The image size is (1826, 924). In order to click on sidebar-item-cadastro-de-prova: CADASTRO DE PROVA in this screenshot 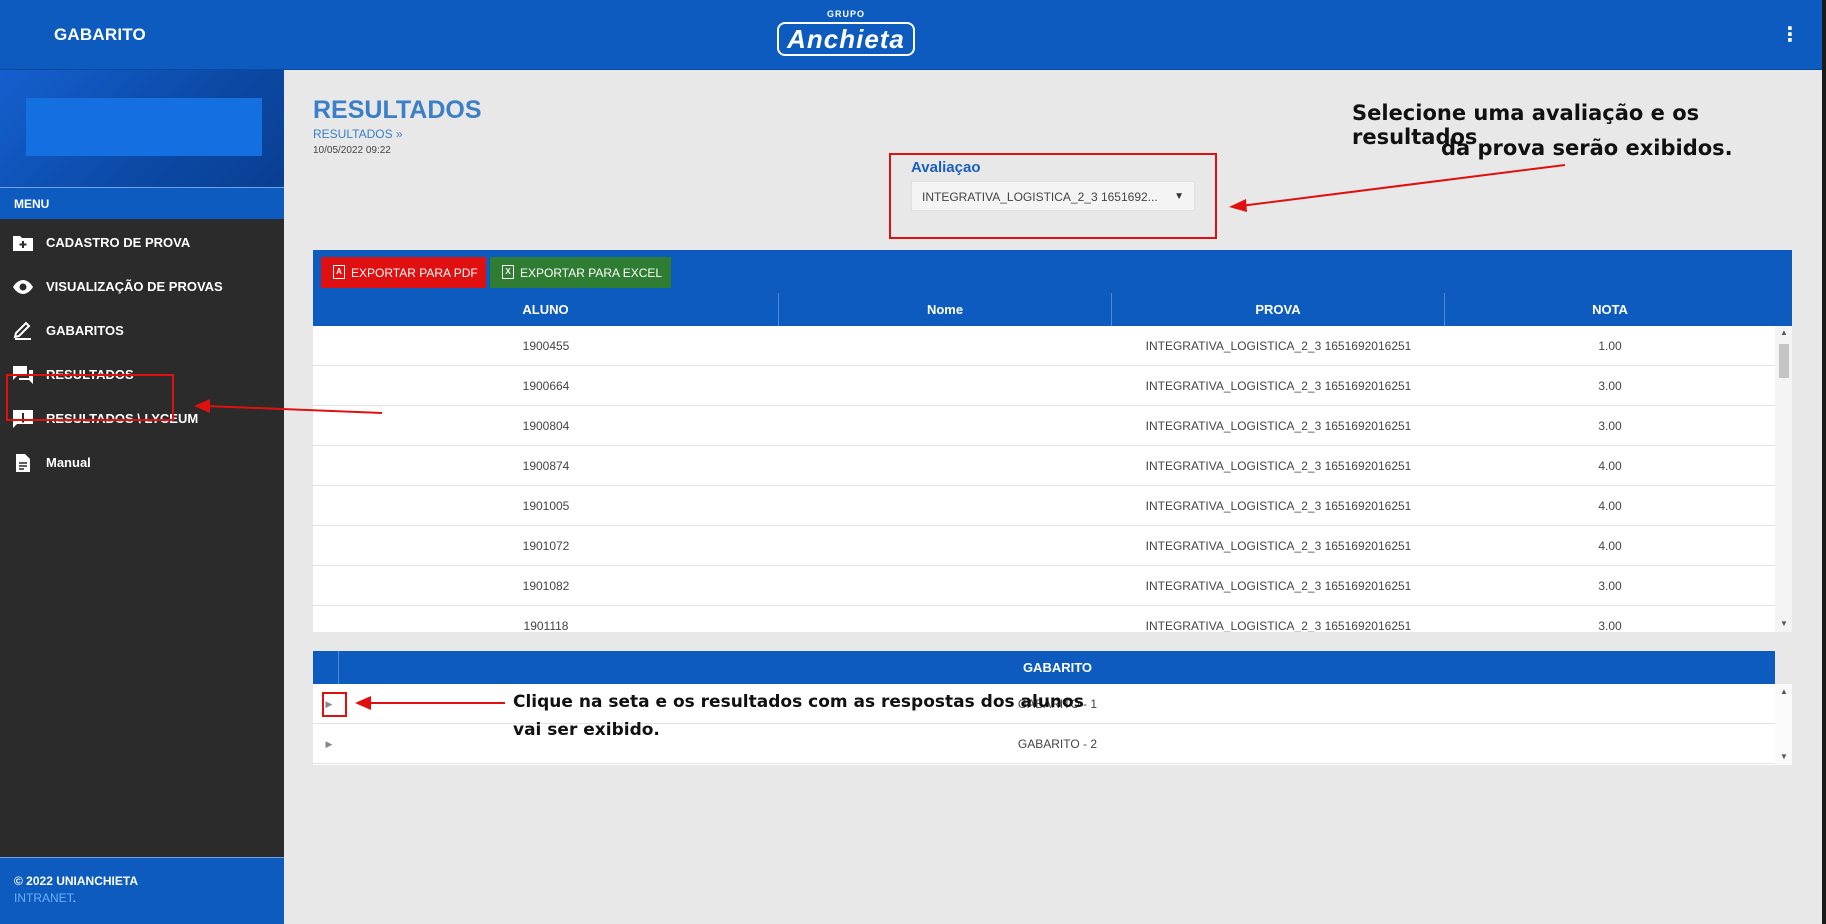, I will do `click(142, 243)`.